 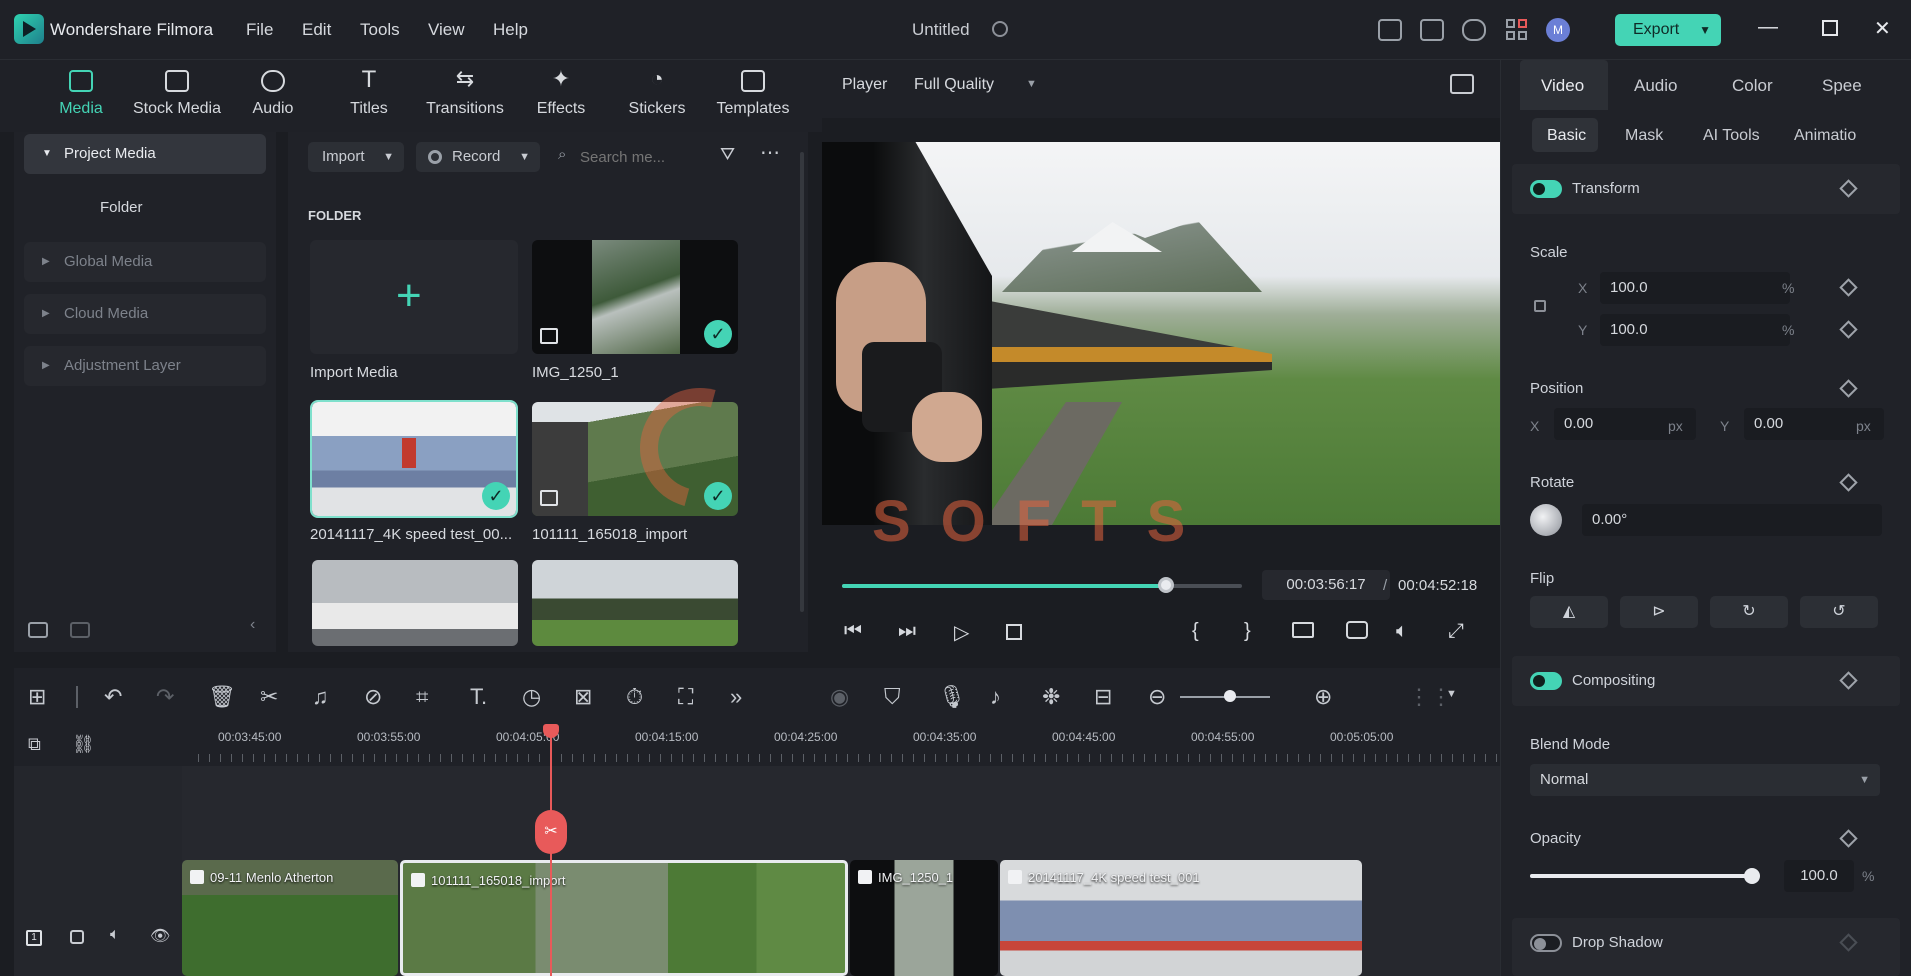 I want to click on library-global-media: ▶ Global Media, so click(x=145, y=262).